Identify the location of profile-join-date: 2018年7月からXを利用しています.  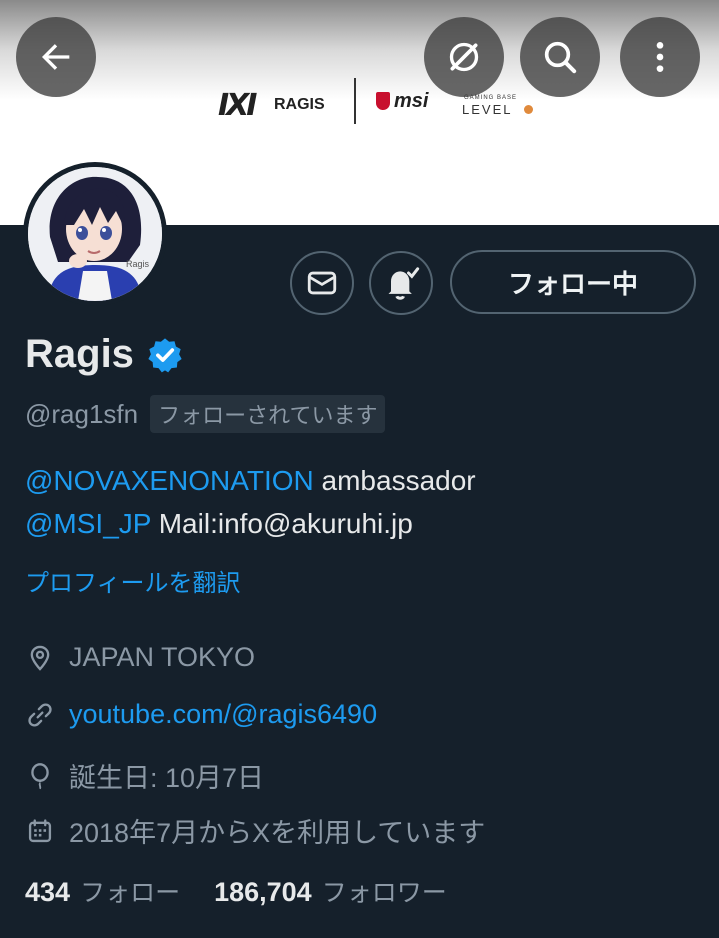
(255, 830).